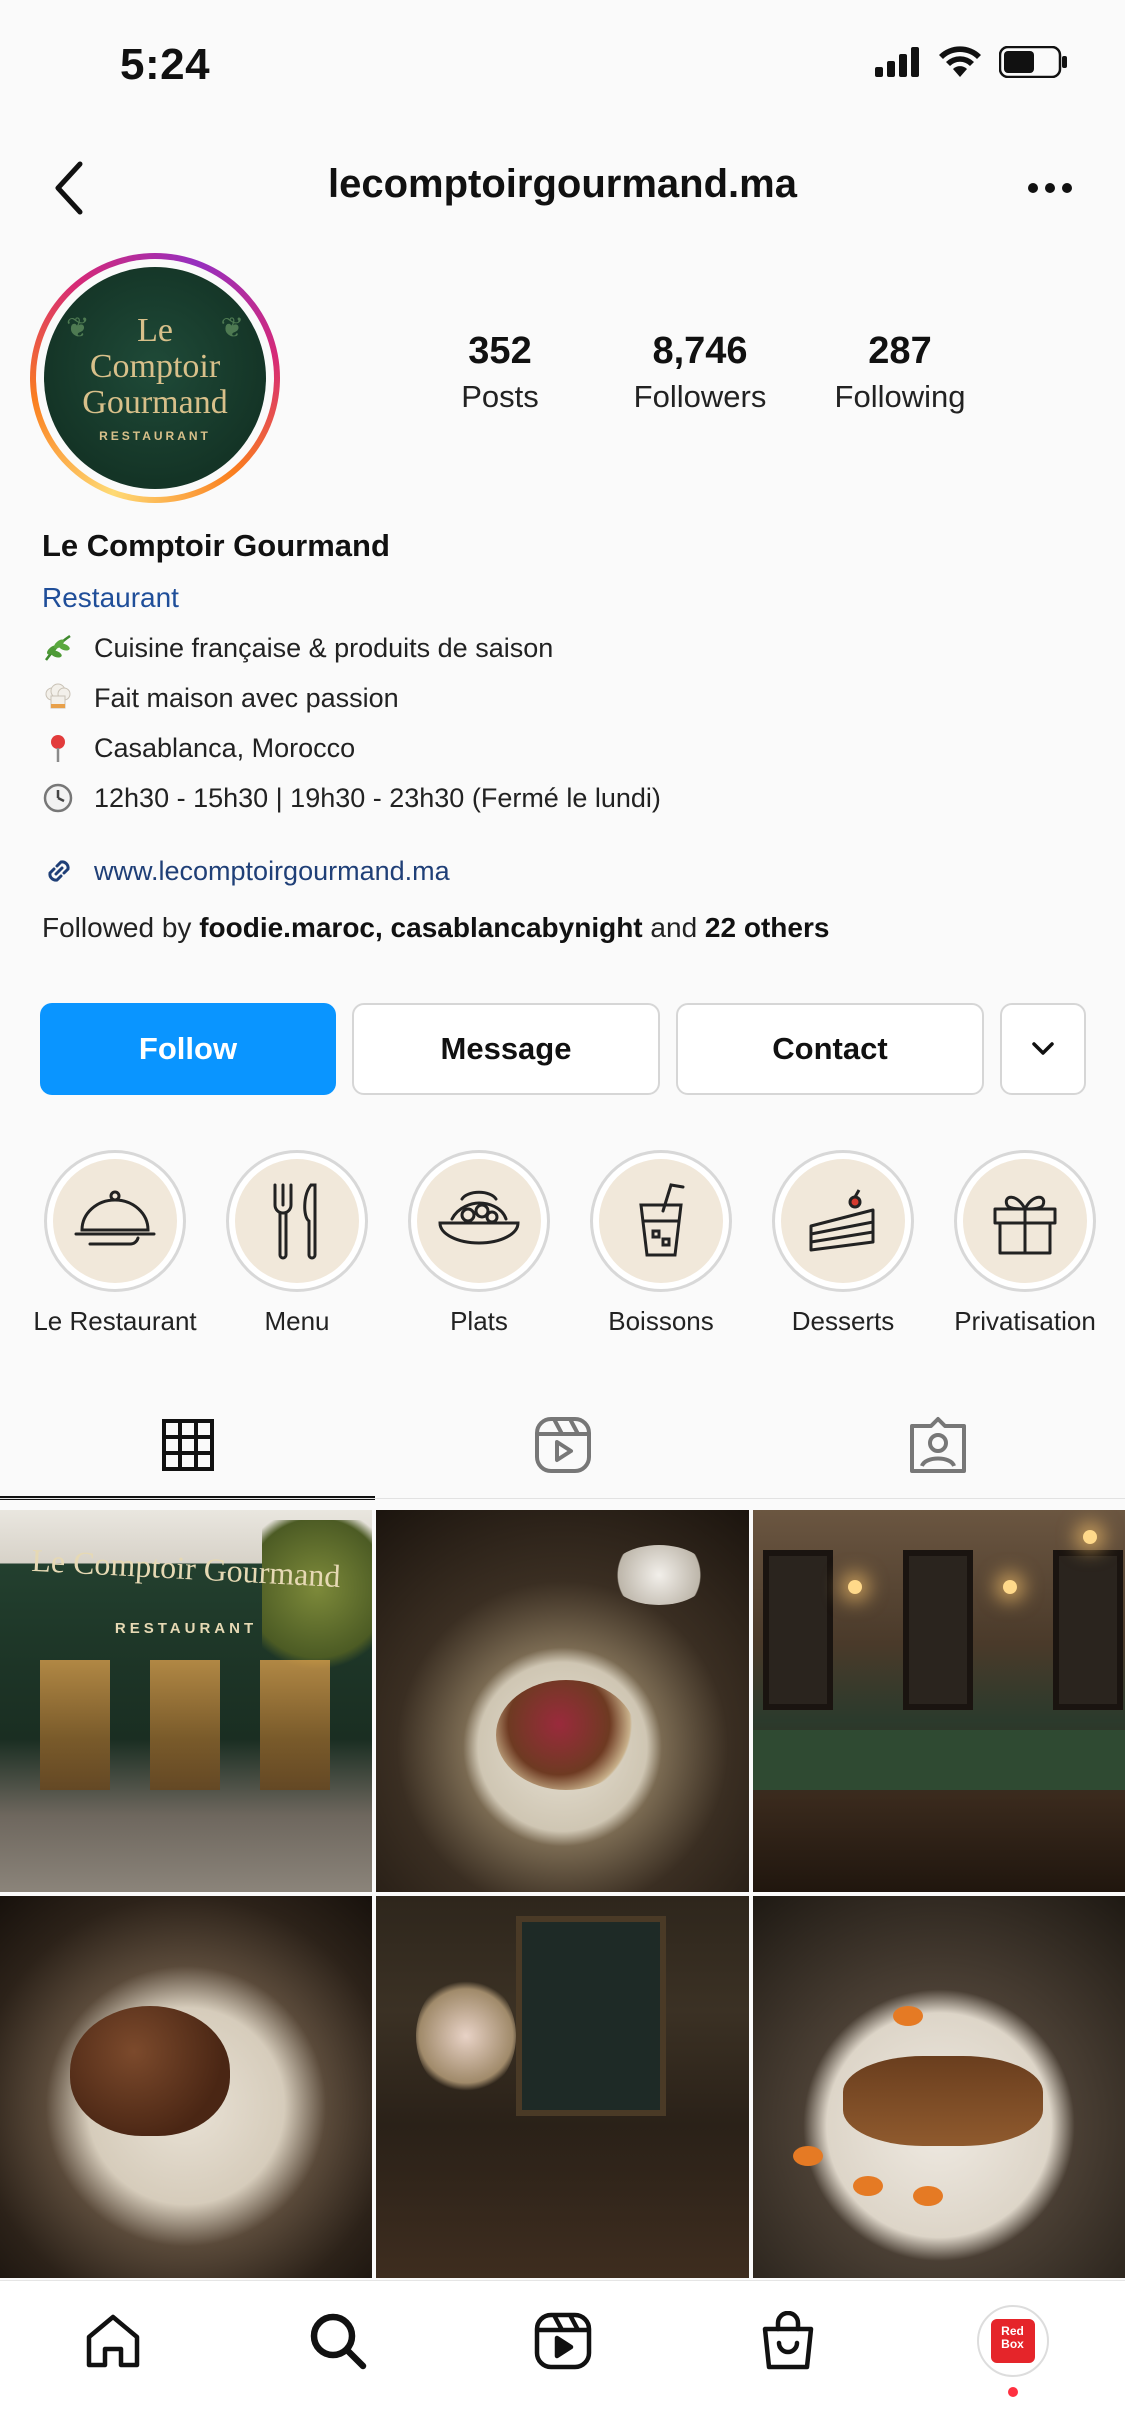 The image size is (1125, 2436). What do you see at coordinates (68, 648) in the screenshot?
I see `herb-icon` at bounding box center [68, 648].